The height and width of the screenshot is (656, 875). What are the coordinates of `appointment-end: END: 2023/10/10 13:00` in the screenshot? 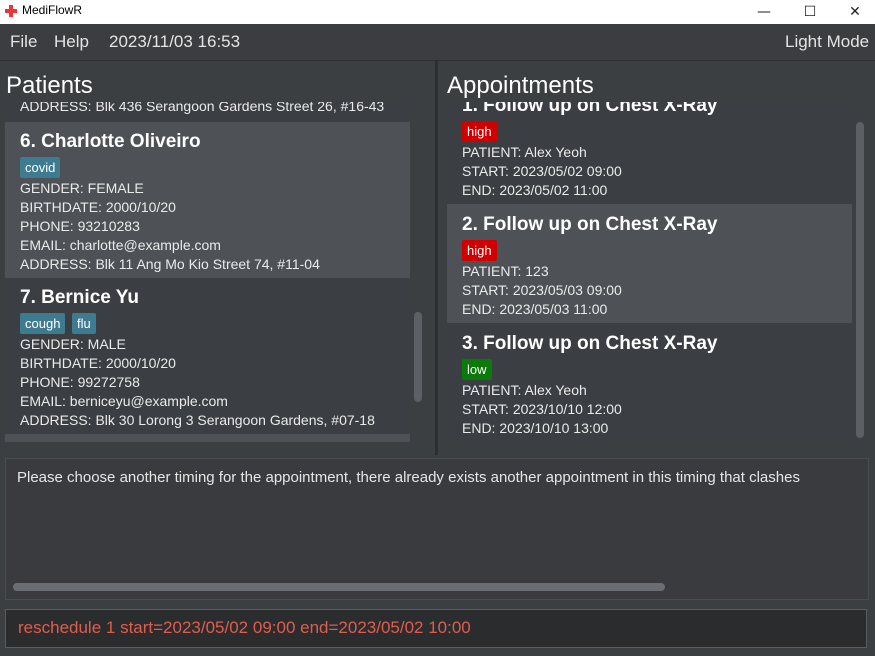 It's located at (535, 428).